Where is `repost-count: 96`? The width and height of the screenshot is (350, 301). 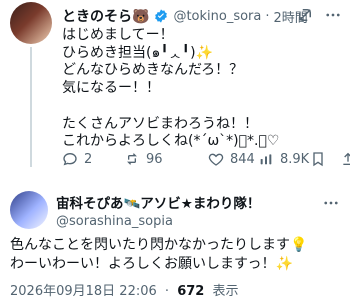
repost-count: 96 is located at coordinates (154, 159).